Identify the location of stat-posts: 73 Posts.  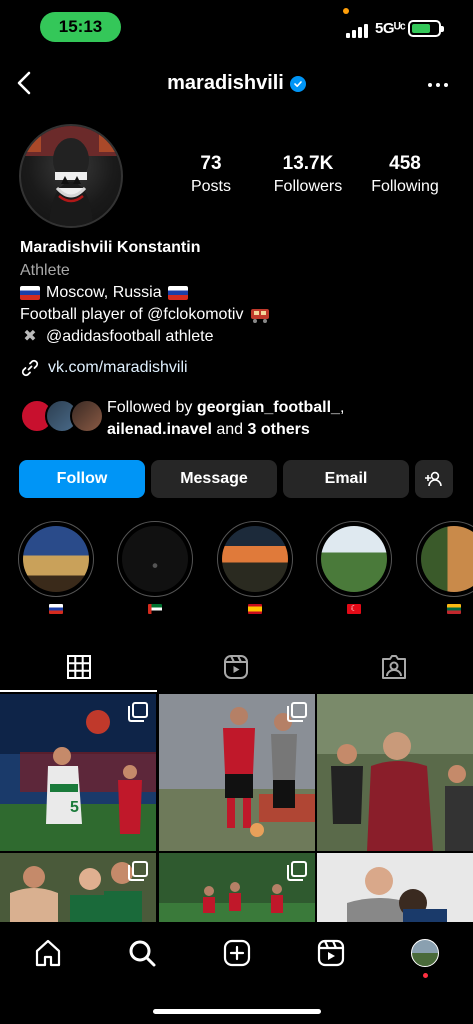
(211, 175).